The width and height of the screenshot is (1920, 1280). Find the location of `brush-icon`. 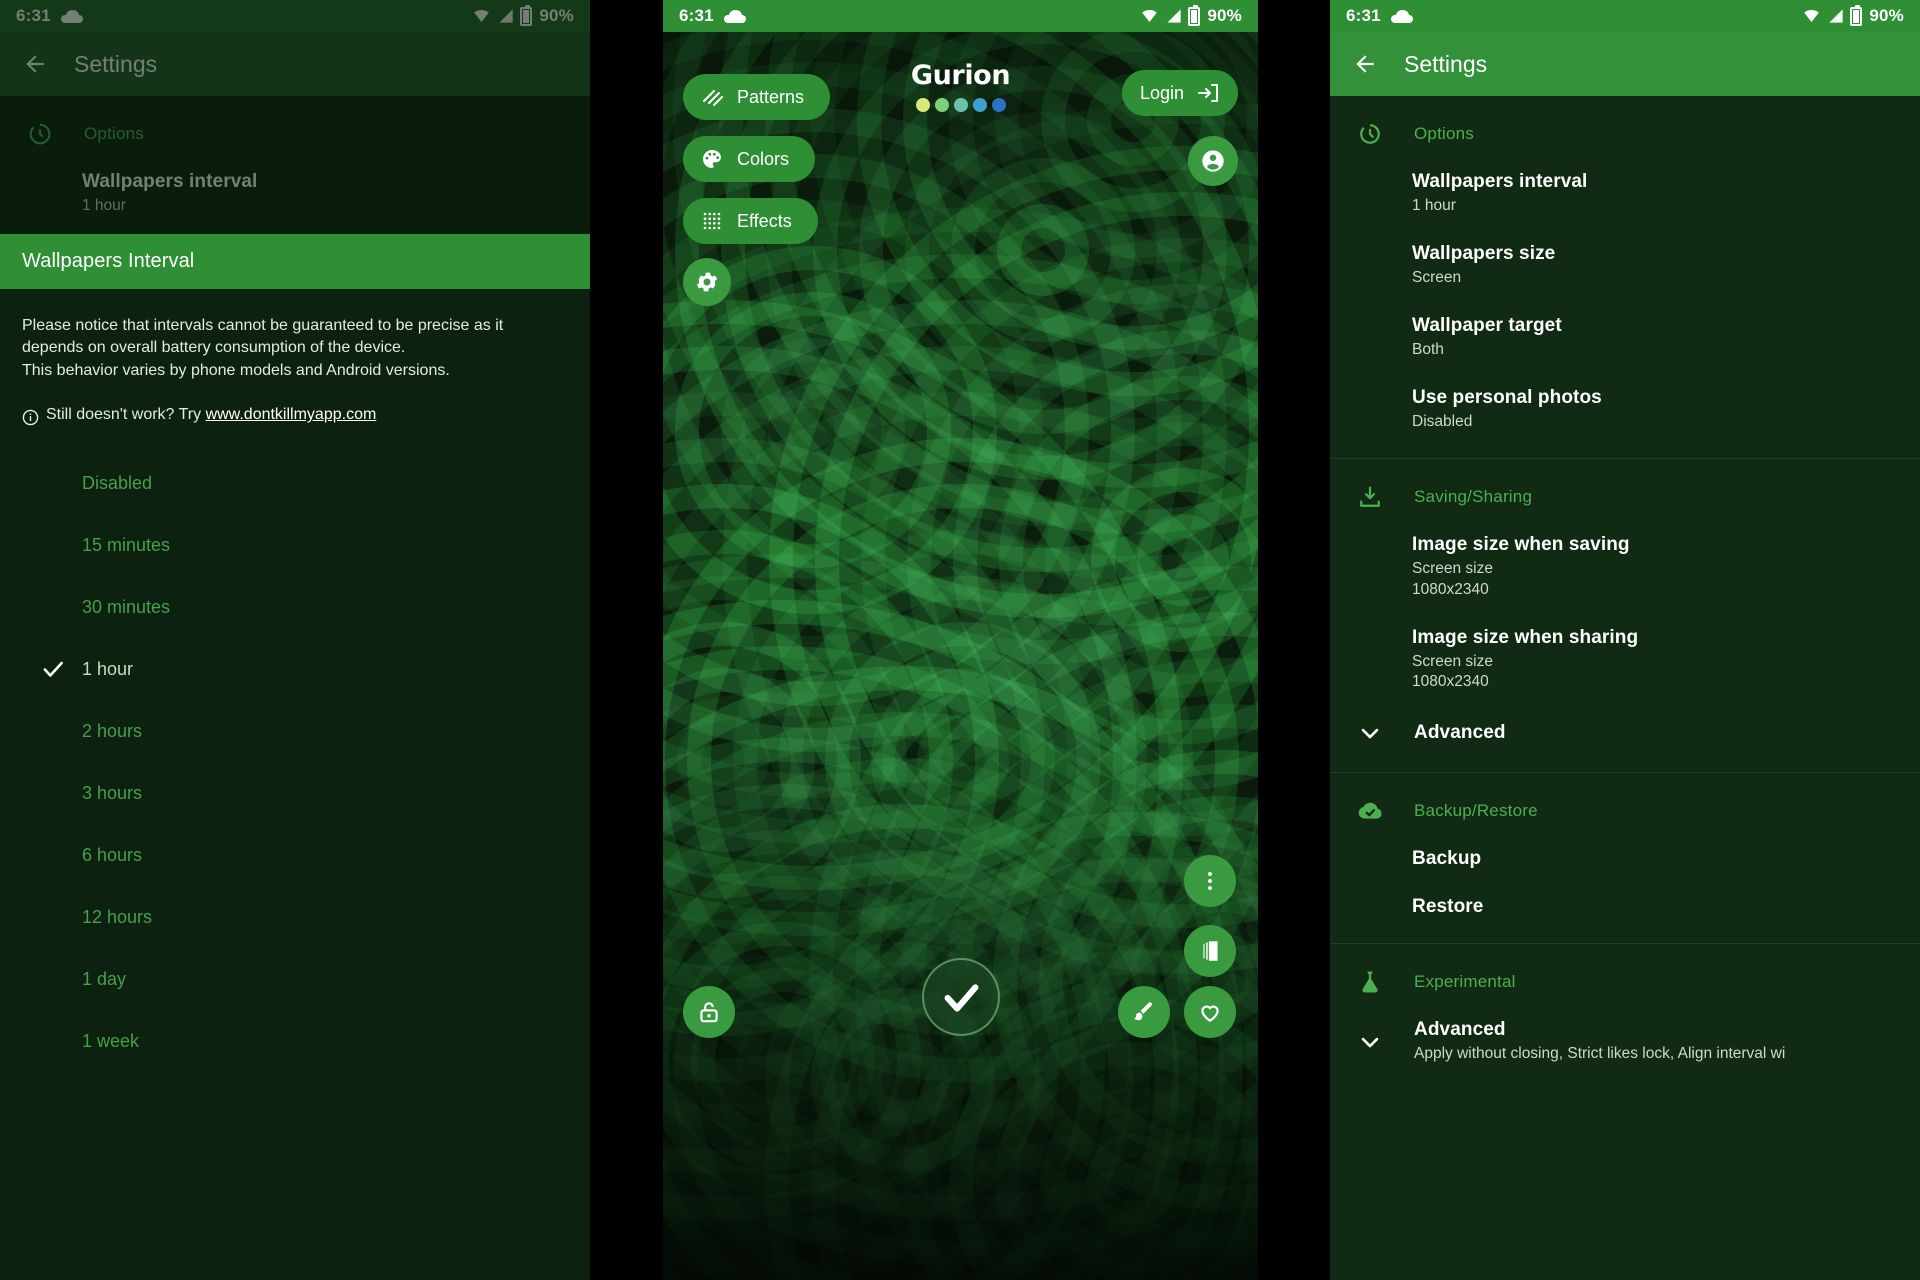

brush-icon is located at coordinates (1143, 1011).